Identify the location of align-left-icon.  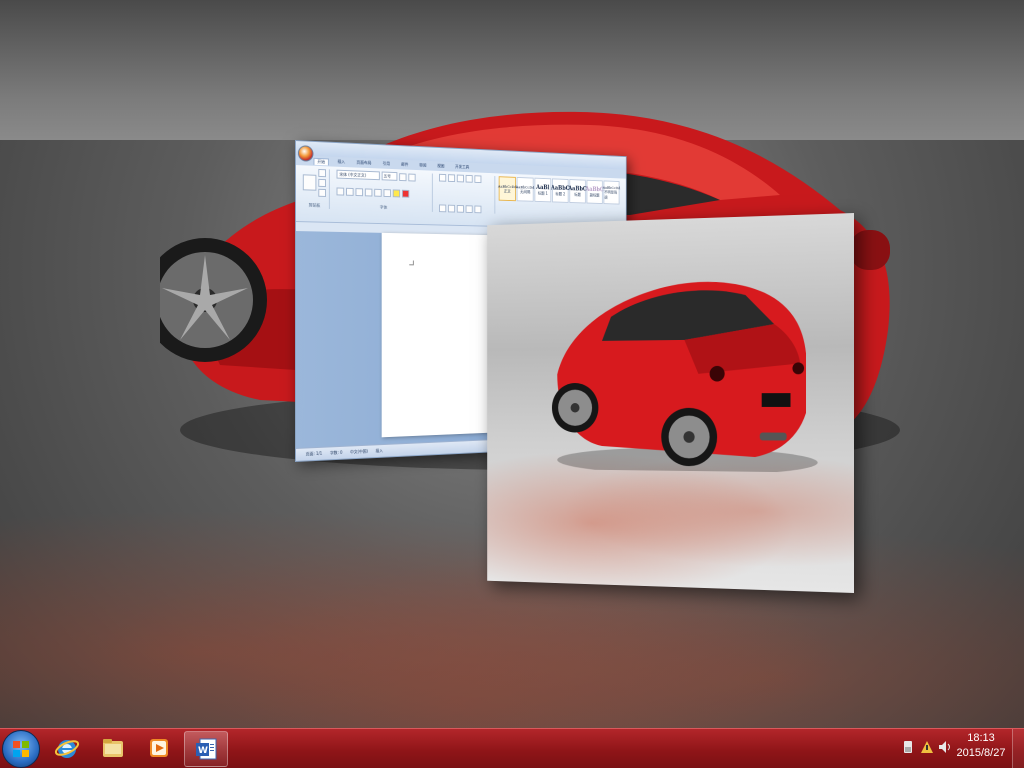
(443, 208).